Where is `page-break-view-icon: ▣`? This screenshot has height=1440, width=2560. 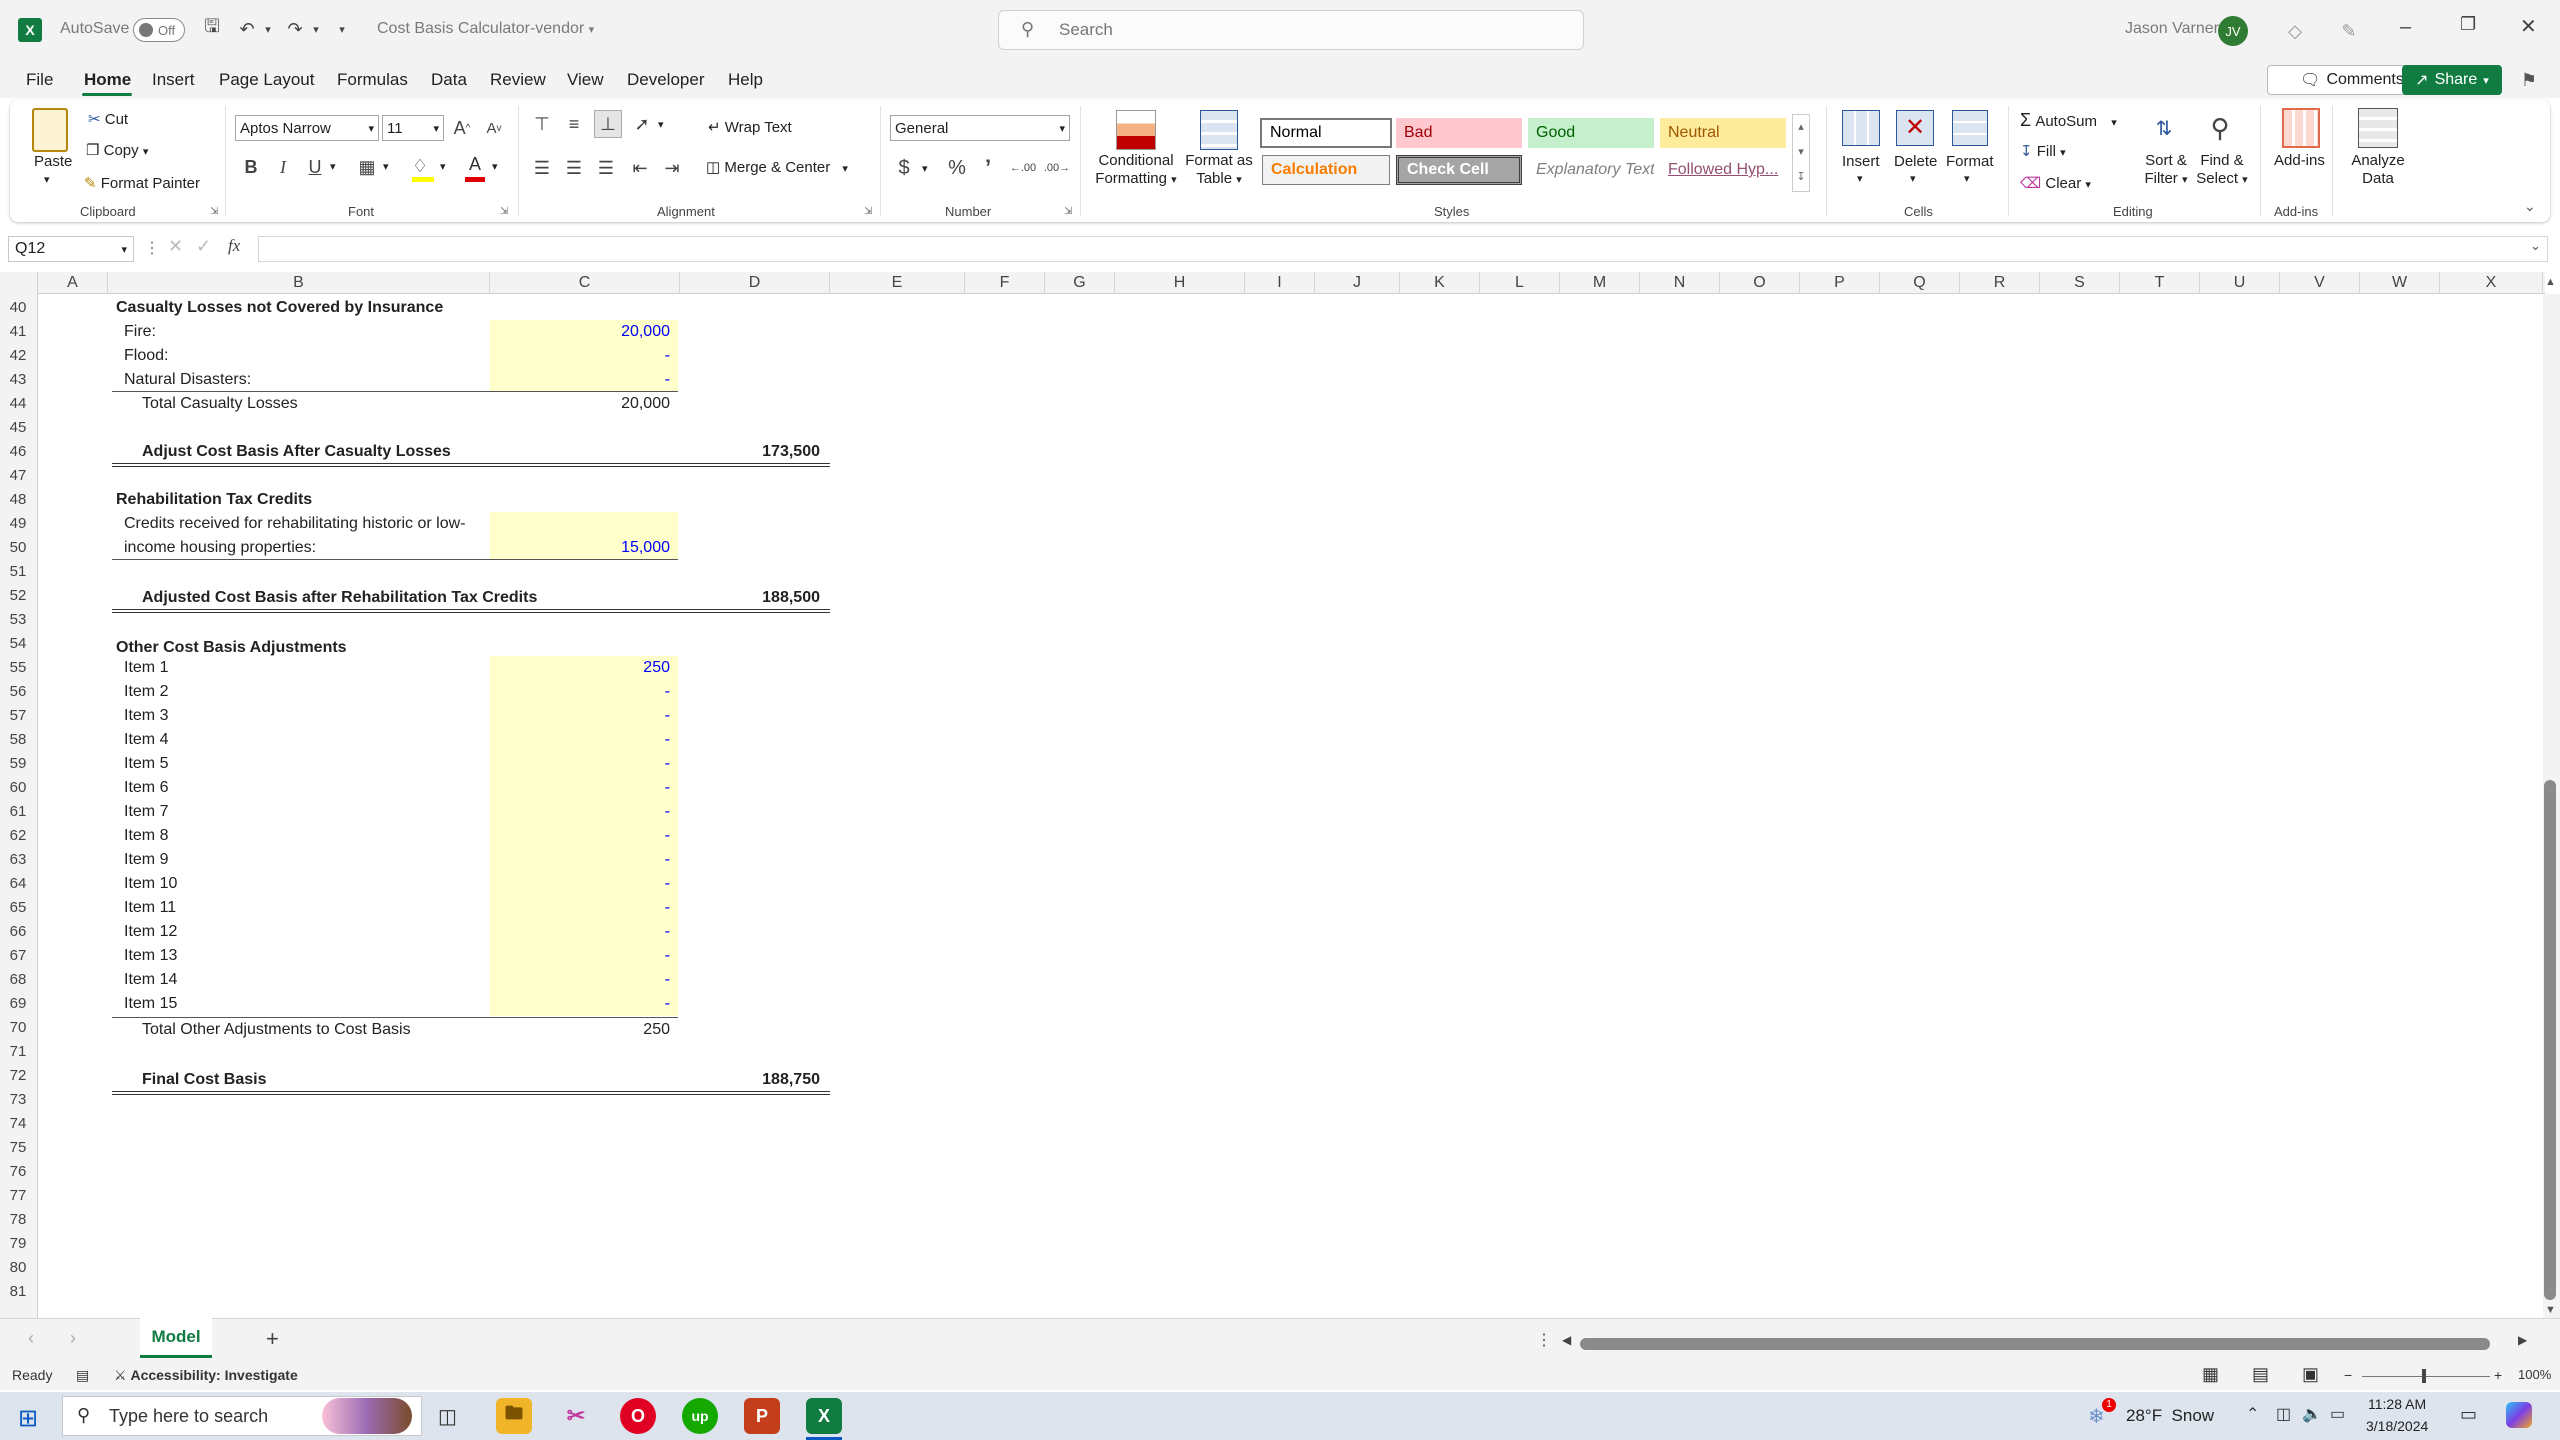 page-break-view-icon: ▣ is located at coordinates (2310, 1374).